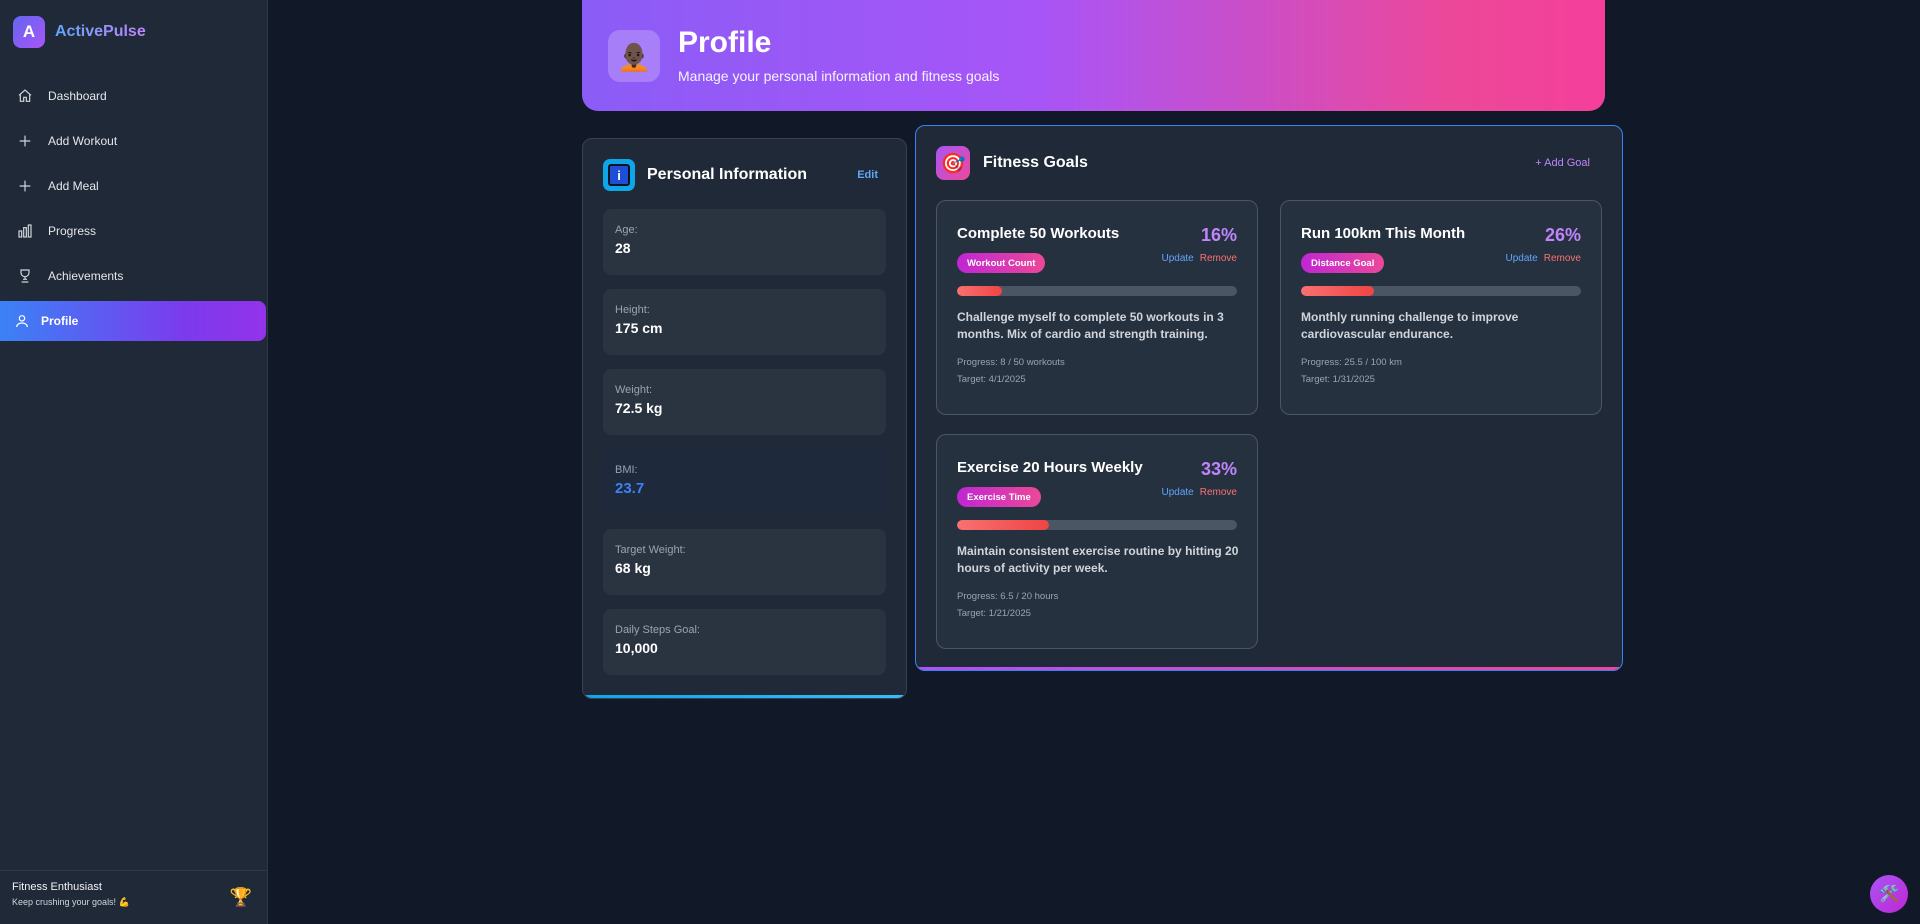  What do you see at coordinates (73, 186) in the screenshot?
I see `sidebar-item-label: Add Meal` at bounding box center [73, 186].